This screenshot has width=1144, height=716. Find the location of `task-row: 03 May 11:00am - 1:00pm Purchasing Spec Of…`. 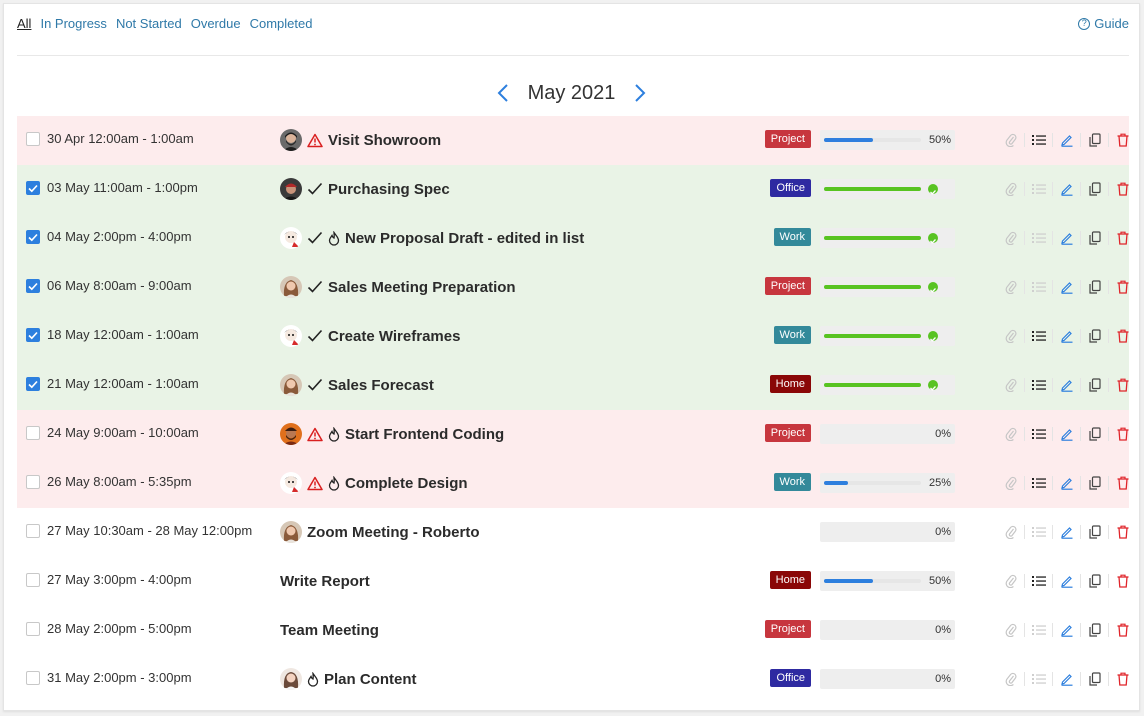

task-row: 03 May 11:00am - 1:00pm Purchasing Spec Of… is located at coordinates (573, 189).